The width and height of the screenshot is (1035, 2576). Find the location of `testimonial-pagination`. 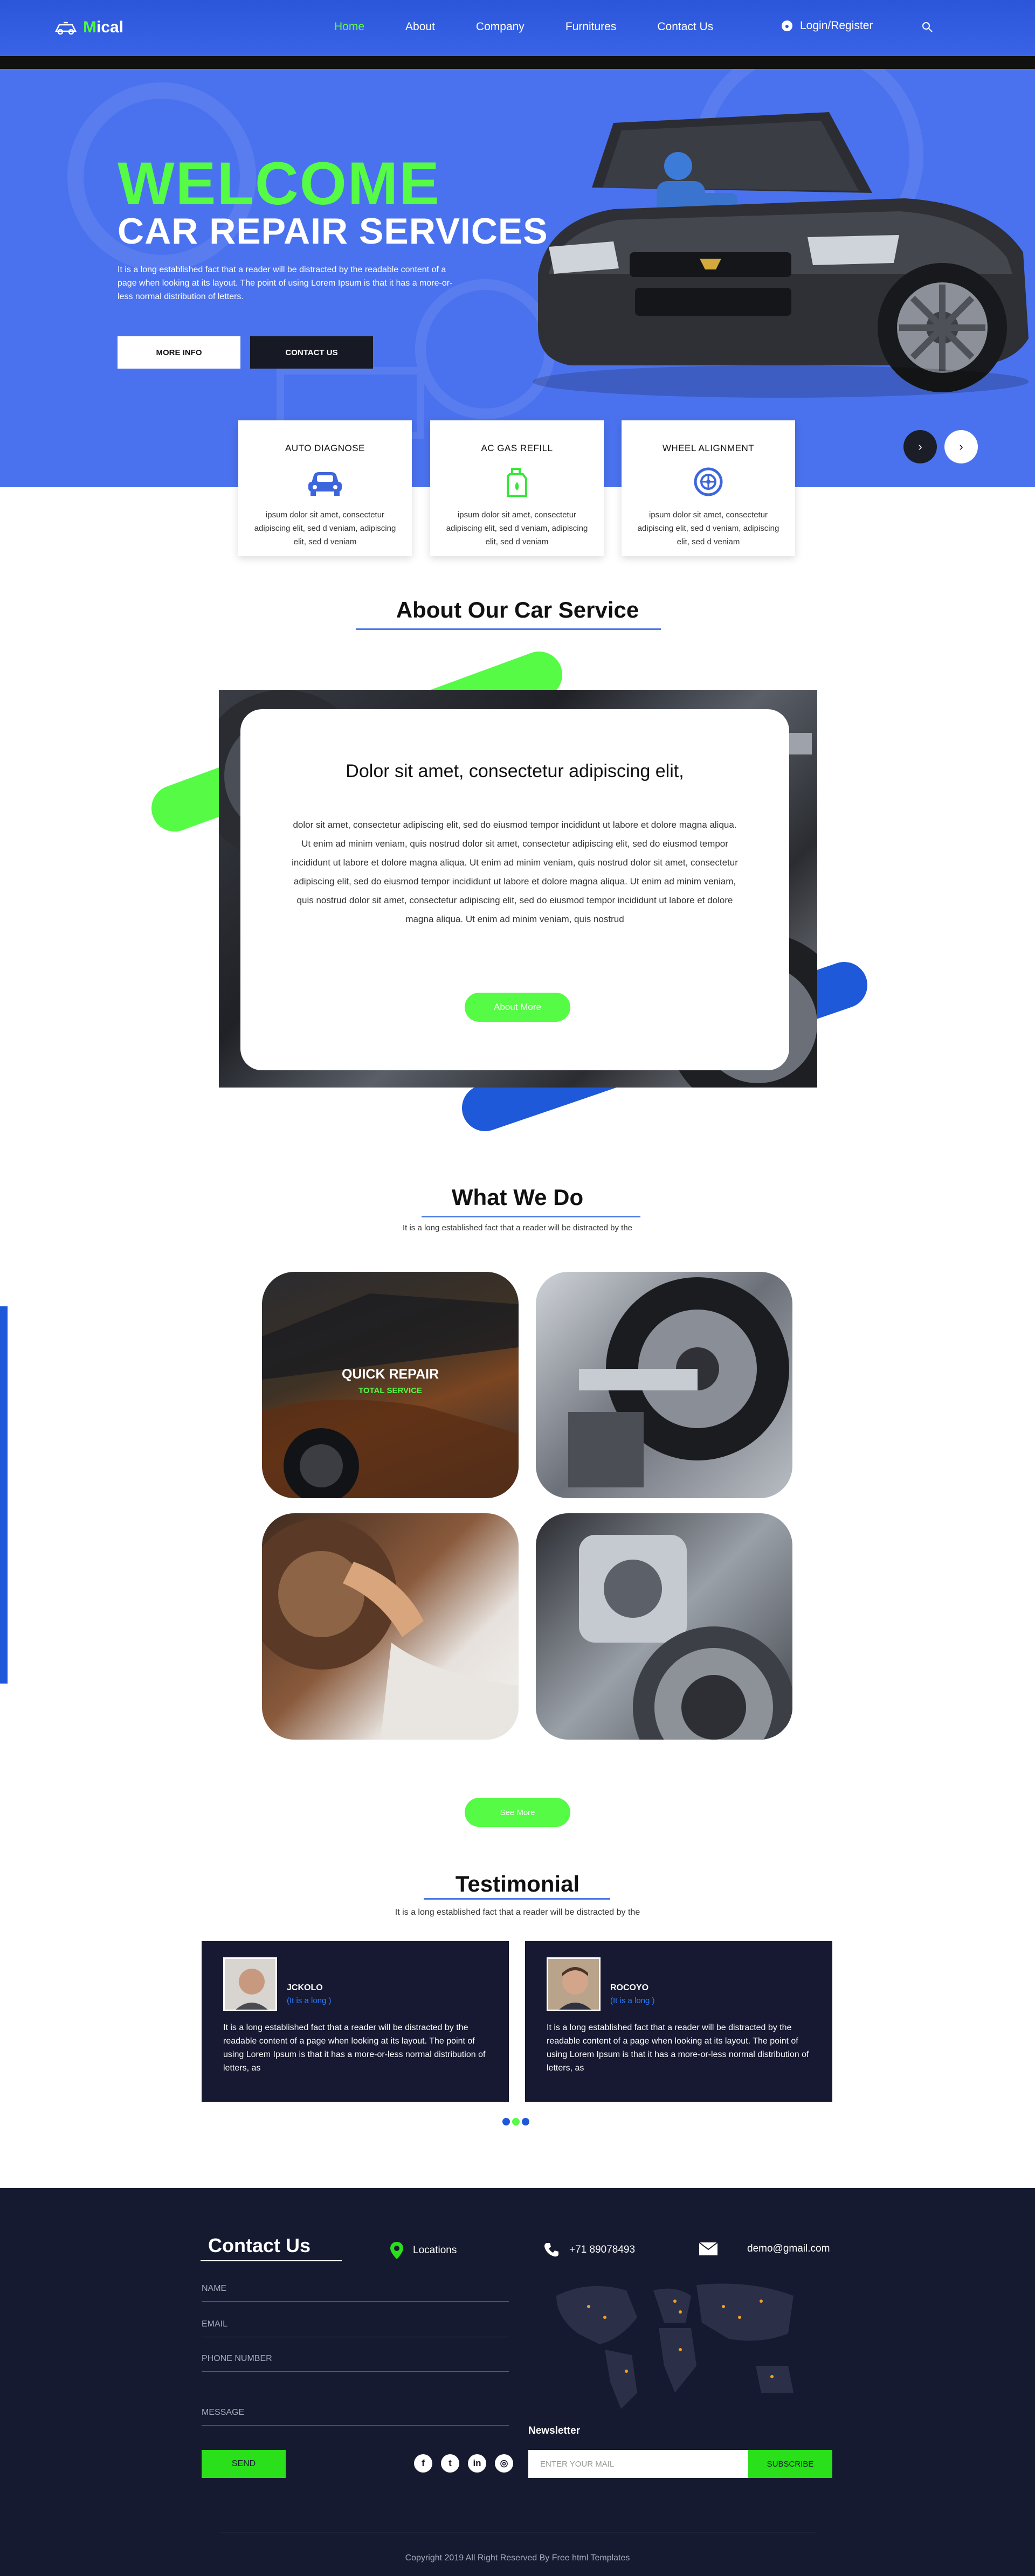

testimonial-pagination is located at coordinates (515, 2121).